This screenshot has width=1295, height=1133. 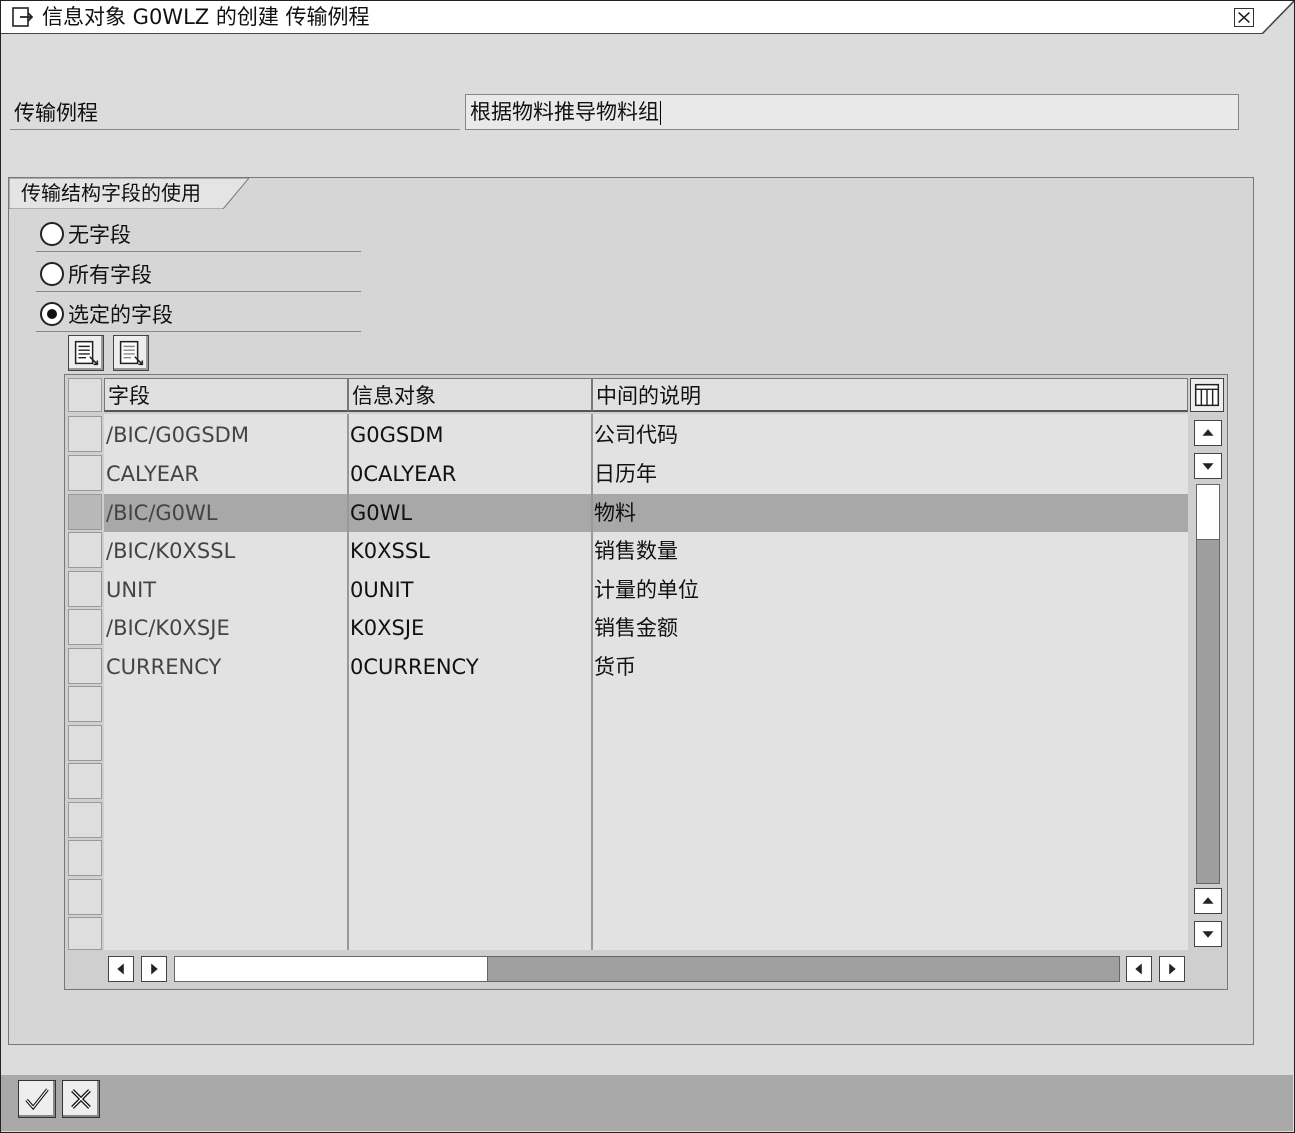 I want to click on cell-field: CALYEAR, so click(x=152, y=474).